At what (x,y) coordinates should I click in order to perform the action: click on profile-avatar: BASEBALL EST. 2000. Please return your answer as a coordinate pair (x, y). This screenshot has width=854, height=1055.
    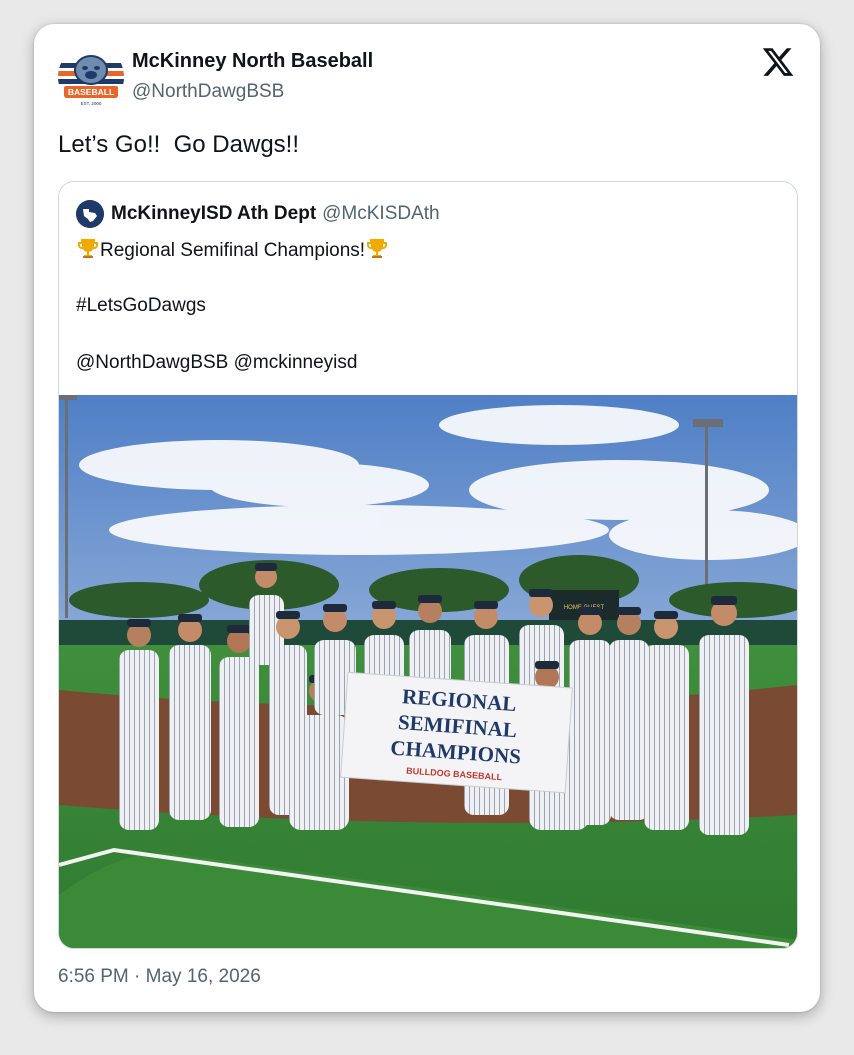
    Looking at the image, I should click on (91, 77).